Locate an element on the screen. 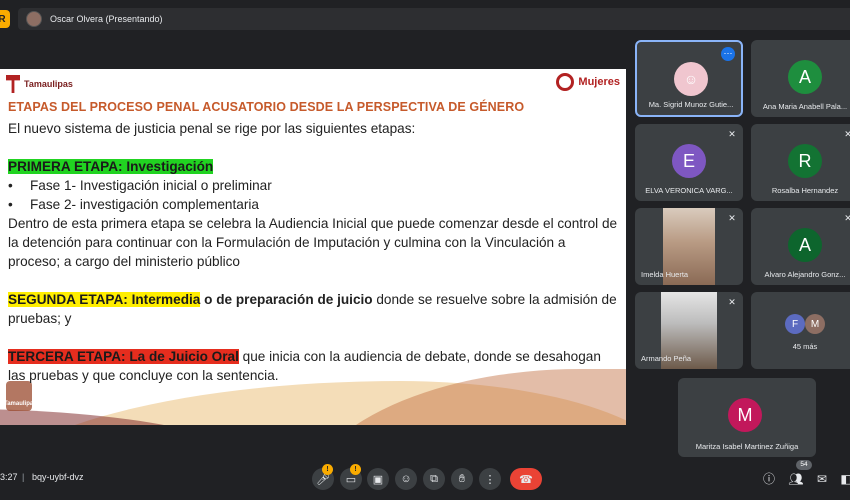 This screenshot has width=850, height=500. tamaulipas-logo: Tamaulipas is located at coordinates (39, 84).